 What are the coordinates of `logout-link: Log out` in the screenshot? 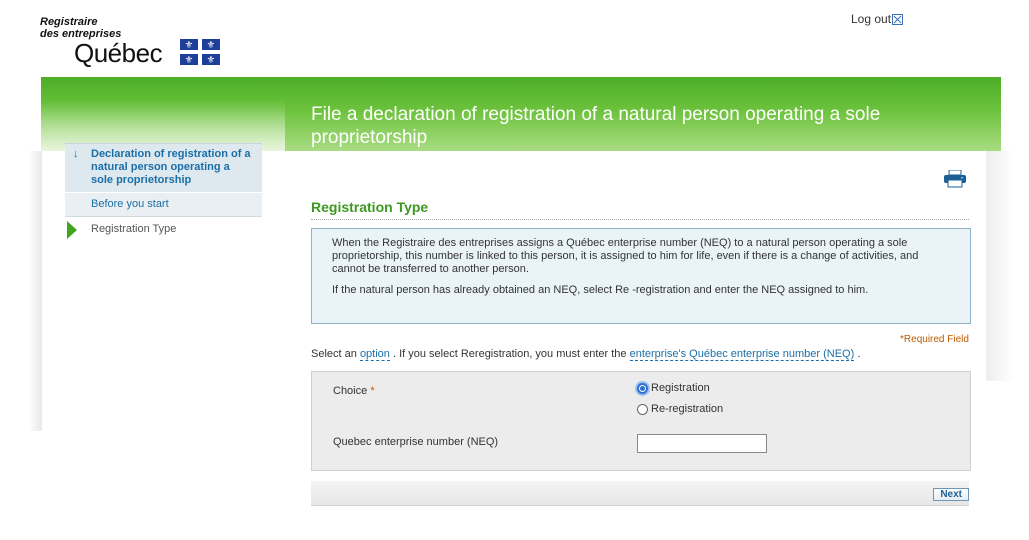 It's located at (877, 19).